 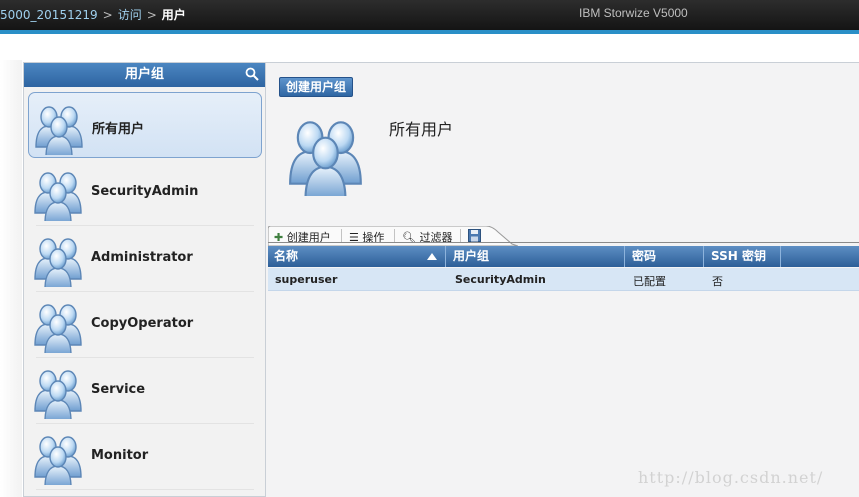 What do you see at coordinates (633, 13) in the screenshot?
I see `product-name: IBM Storwize V5000` at bounding box center [633, 13].